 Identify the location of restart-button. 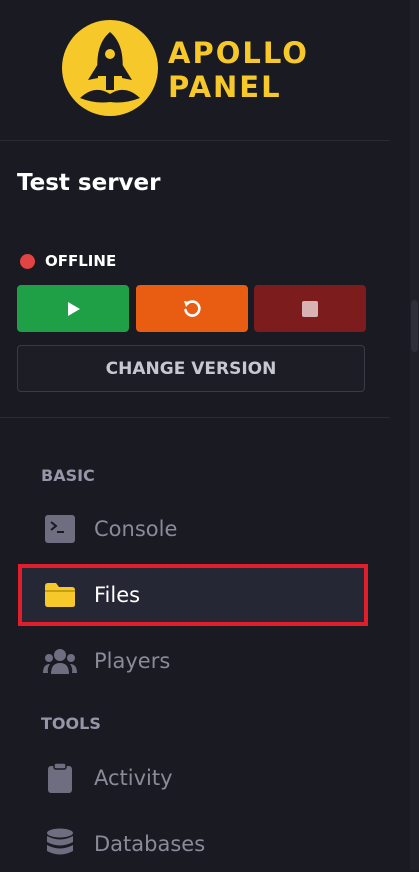
(192, 308).